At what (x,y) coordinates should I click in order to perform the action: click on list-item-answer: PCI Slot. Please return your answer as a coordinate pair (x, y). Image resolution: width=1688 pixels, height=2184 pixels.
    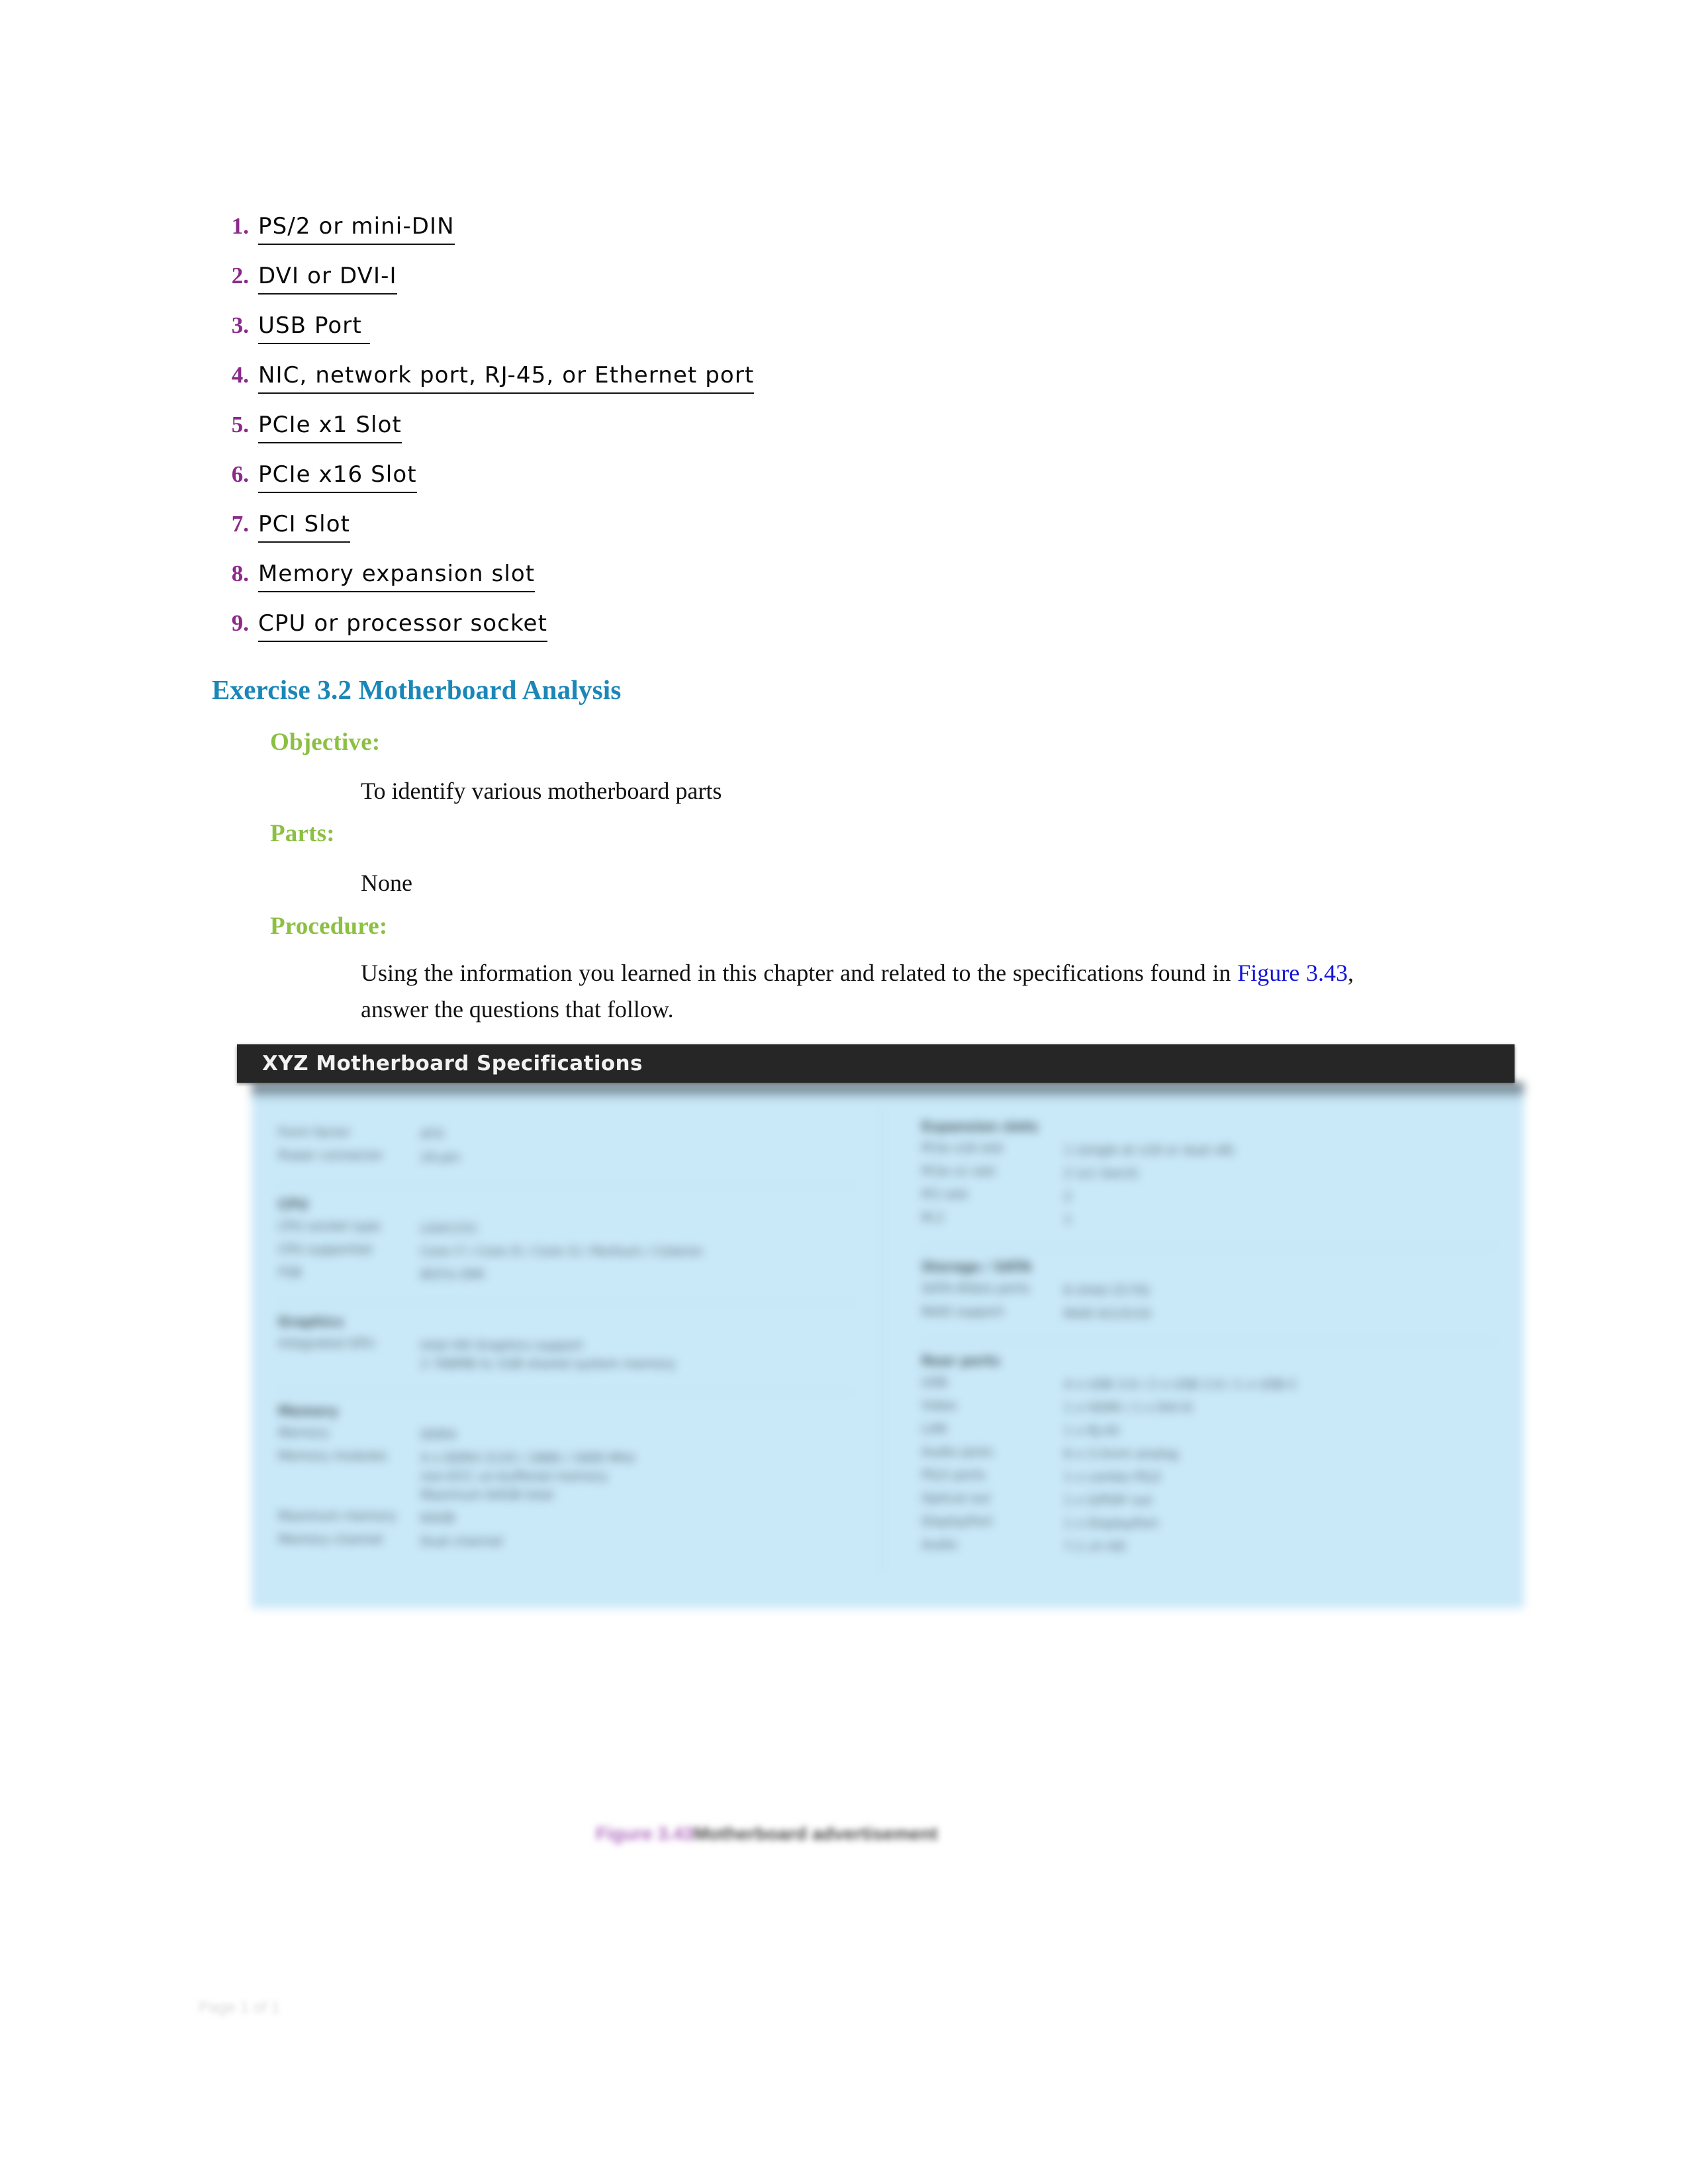
    Looking at the image, I should click on (304, 525).